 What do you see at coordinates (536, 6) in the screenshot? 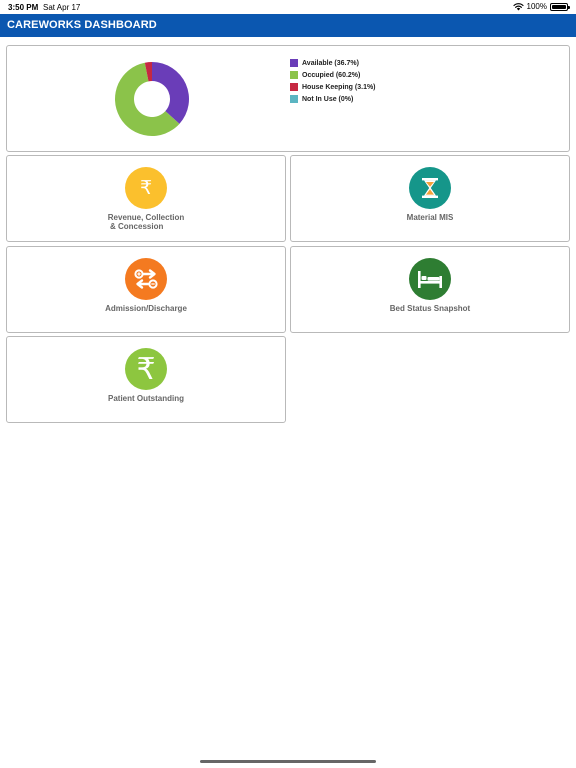
I see `battery-percentage: 100%` at bounding box center [536, 6].